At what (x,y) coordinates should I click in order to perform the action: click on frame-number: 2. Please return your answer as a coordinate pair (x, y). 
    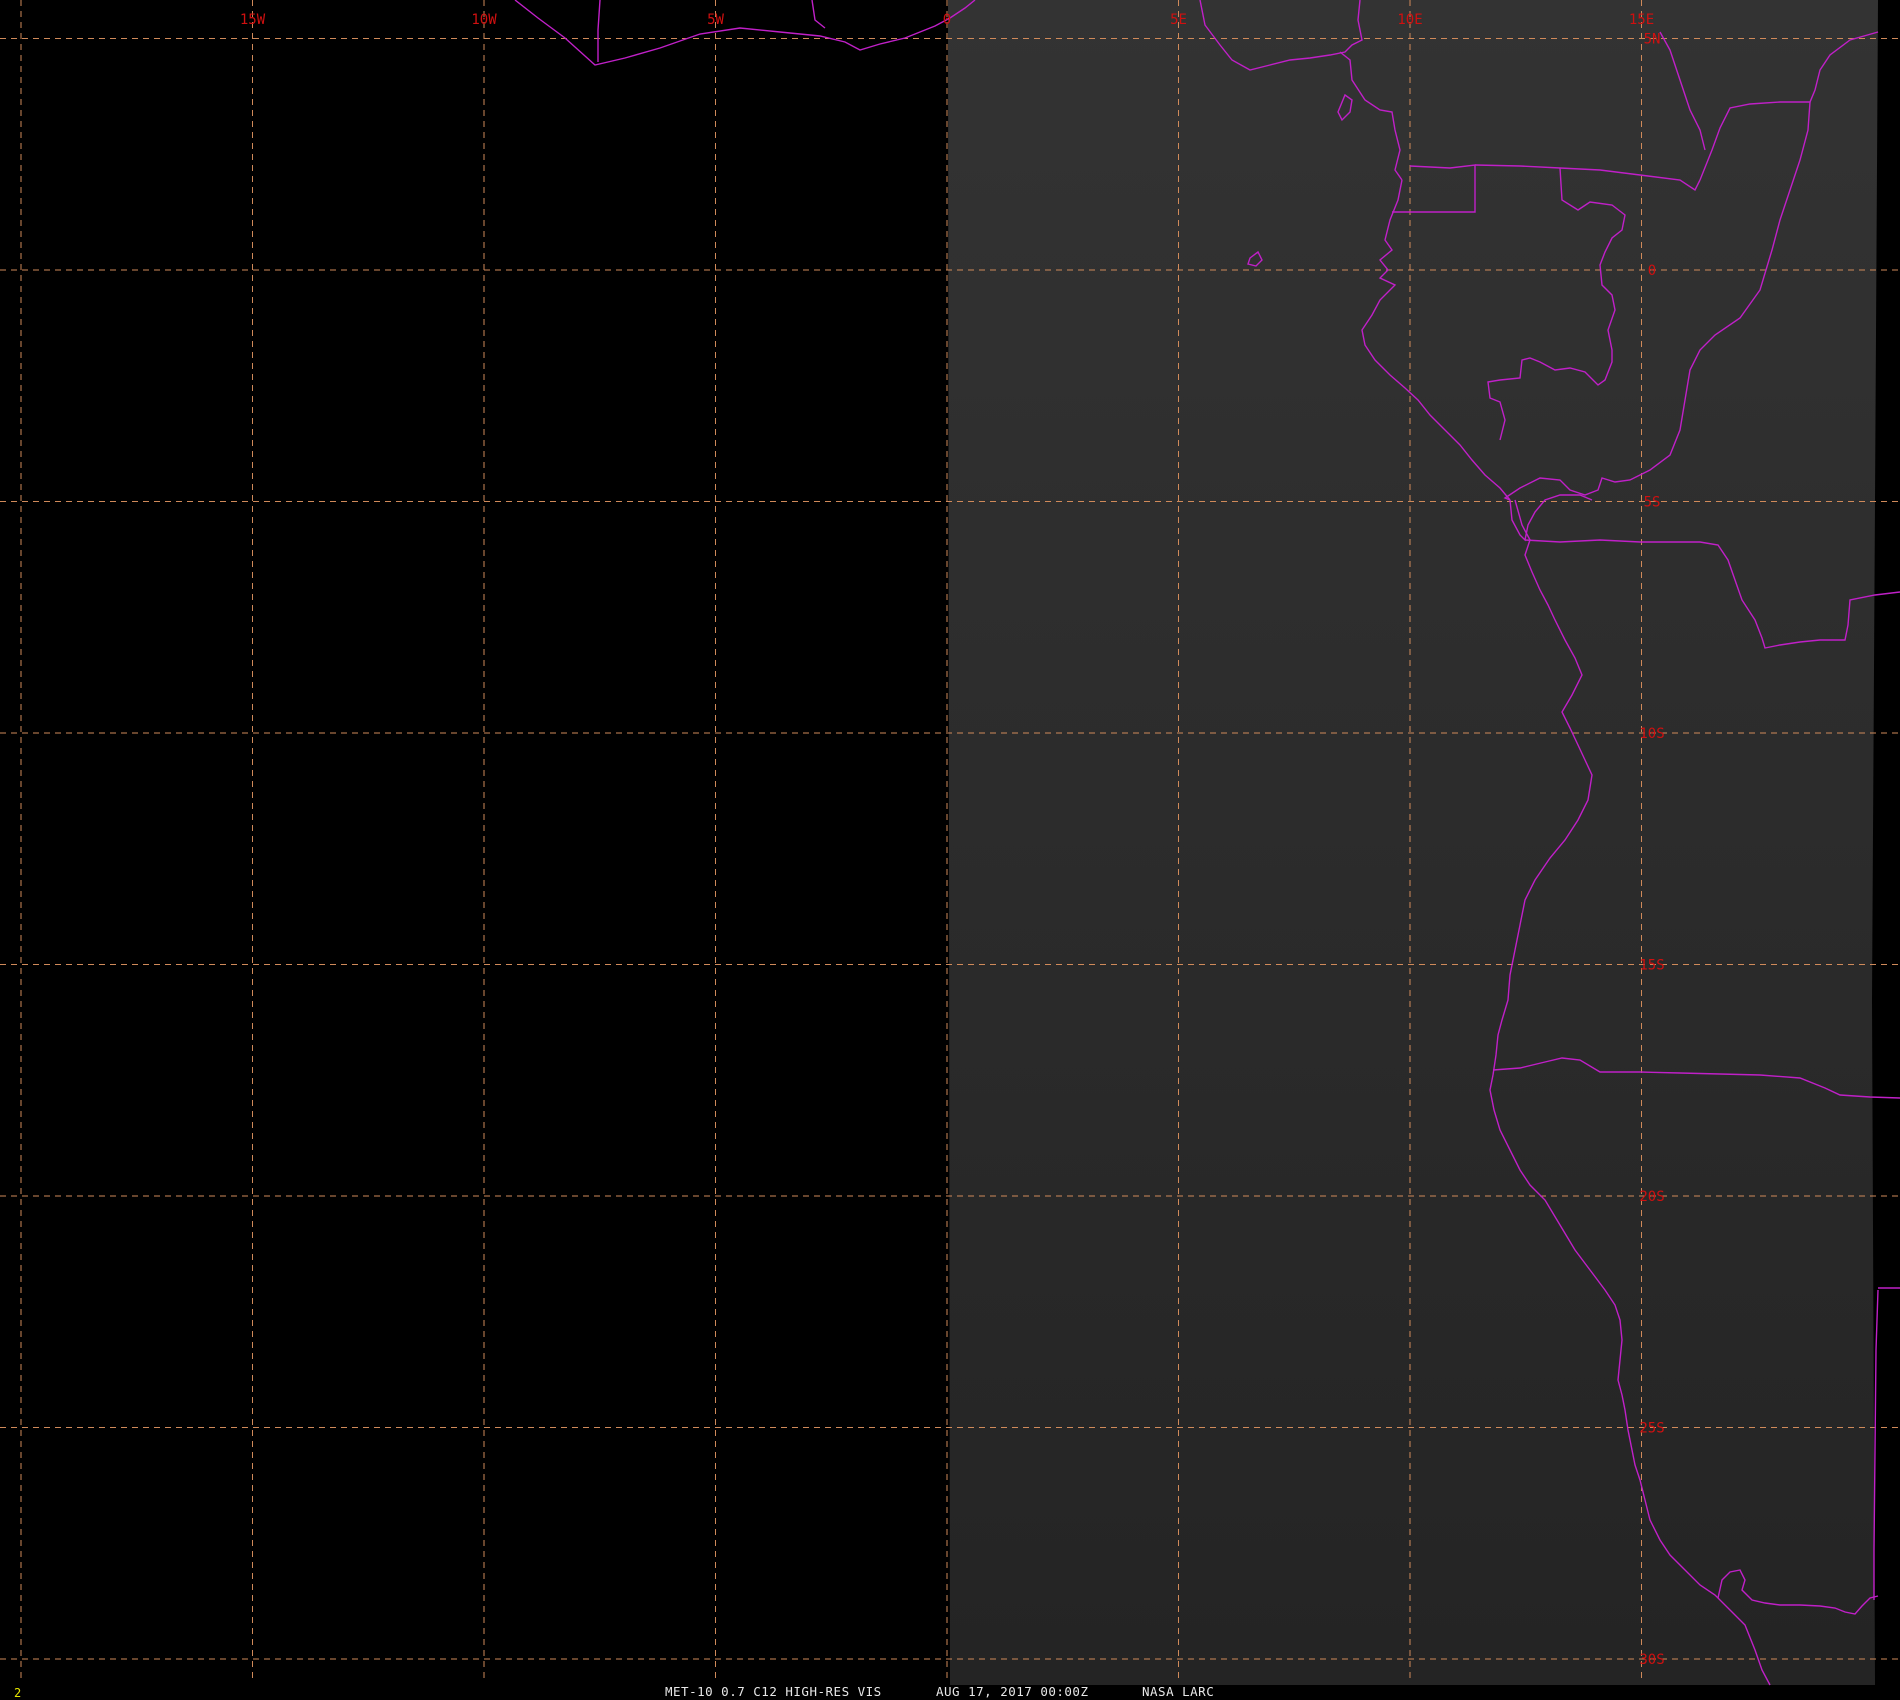
    Looking at the image, I should click on (17, 1693).